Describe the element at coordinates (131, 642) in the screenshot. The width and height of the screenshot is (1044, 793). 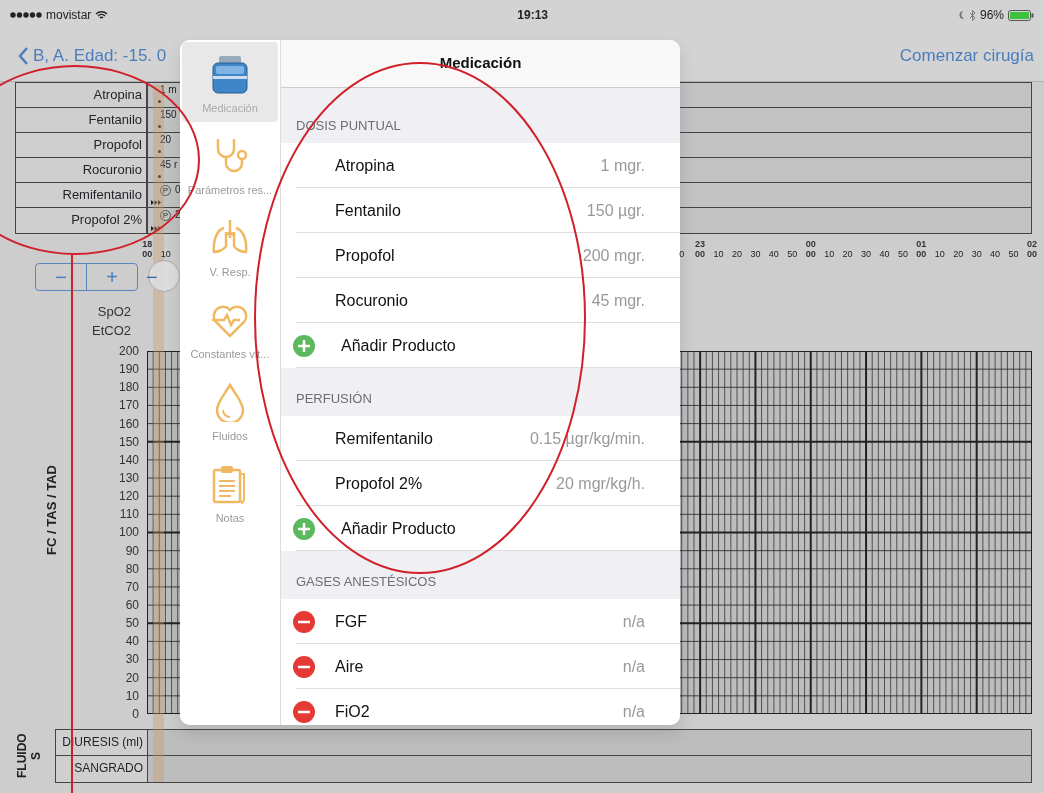
I see `y-axis-label: 40` at that location.